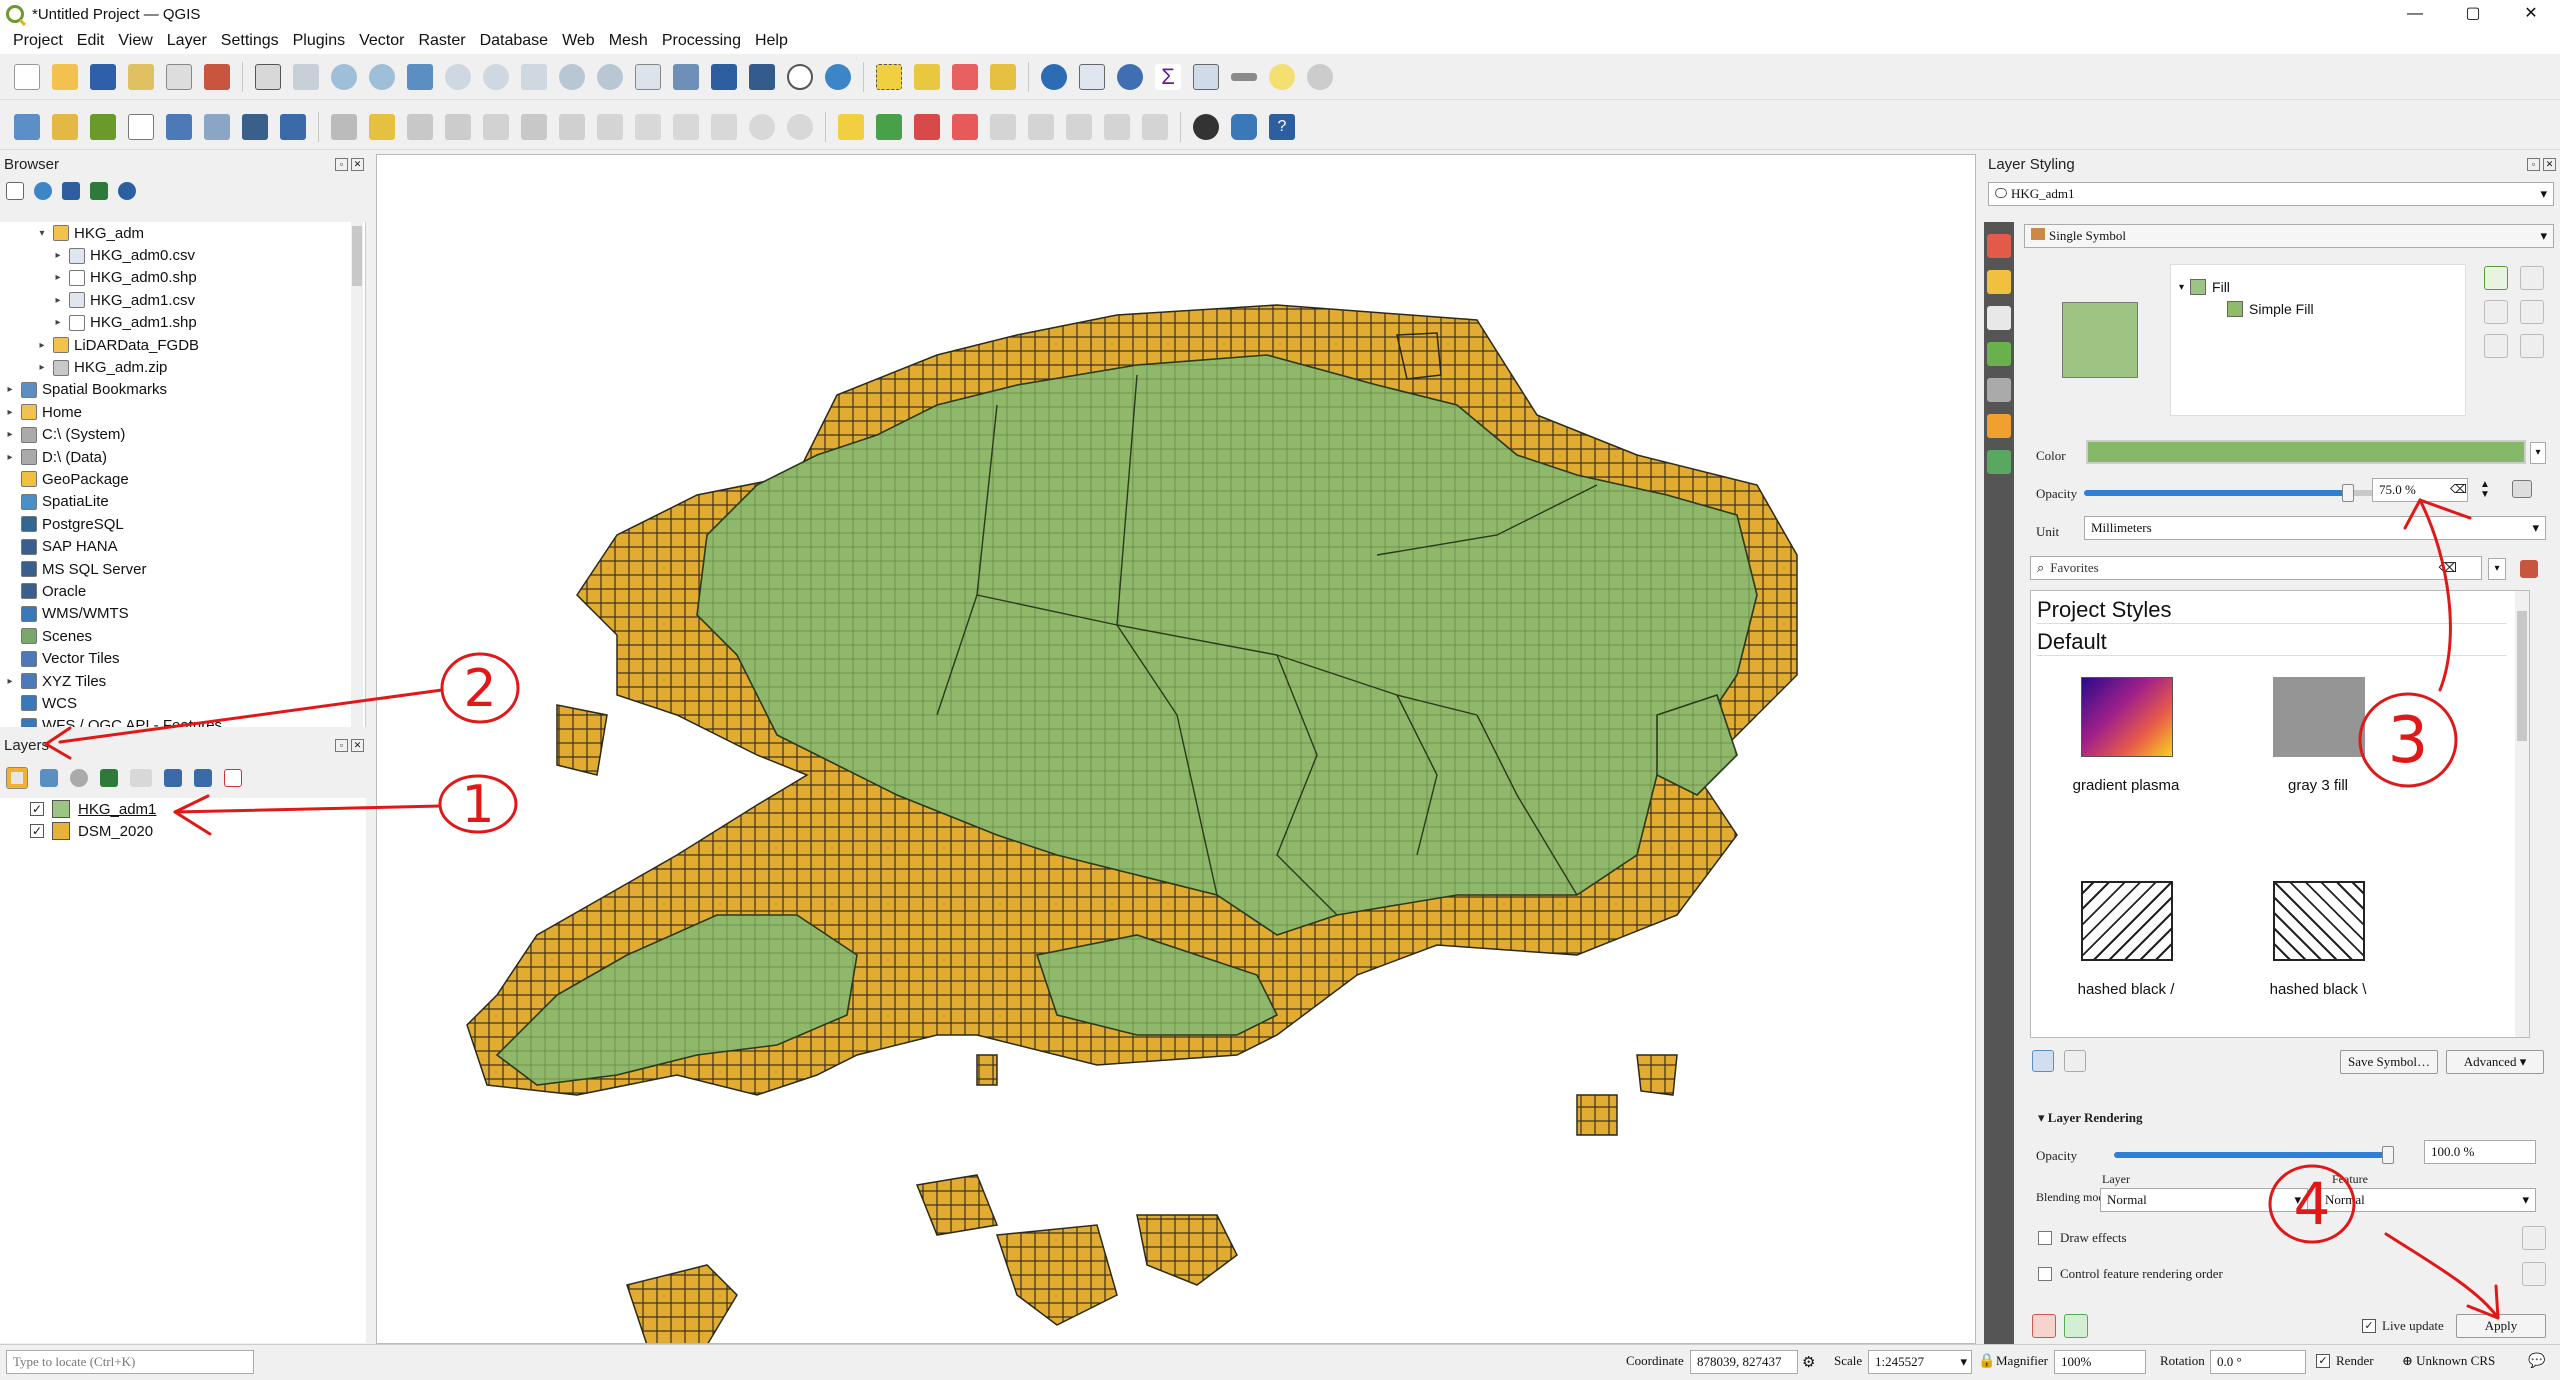 The image size is (2560, 1380). What do you see at coordinates (182, 300) in the screenshot?
I see `browser-item: ▸ HKG_adm1.csv` at bounding box center [182, 300].